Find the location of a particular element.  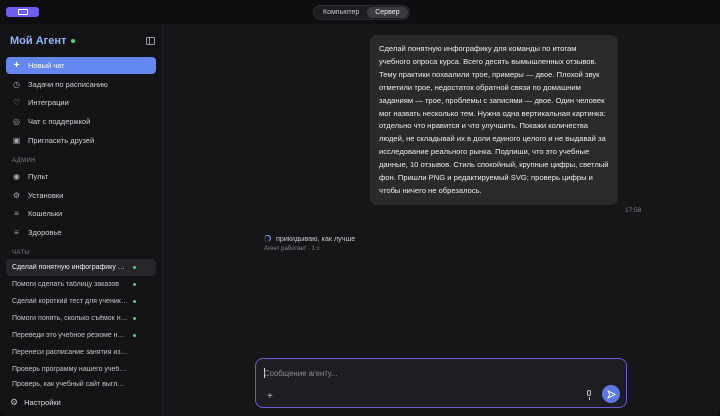

attach-plus-icon: + is located at coordinates (270, 397).